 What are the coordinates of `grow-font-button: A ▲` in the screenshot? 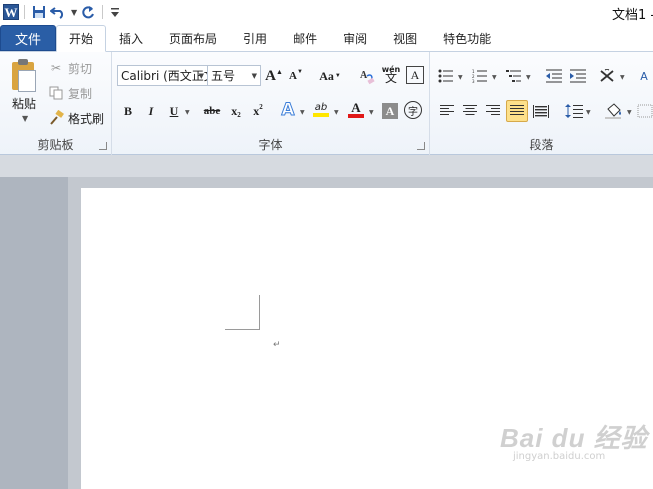 It's located at (274, 76).